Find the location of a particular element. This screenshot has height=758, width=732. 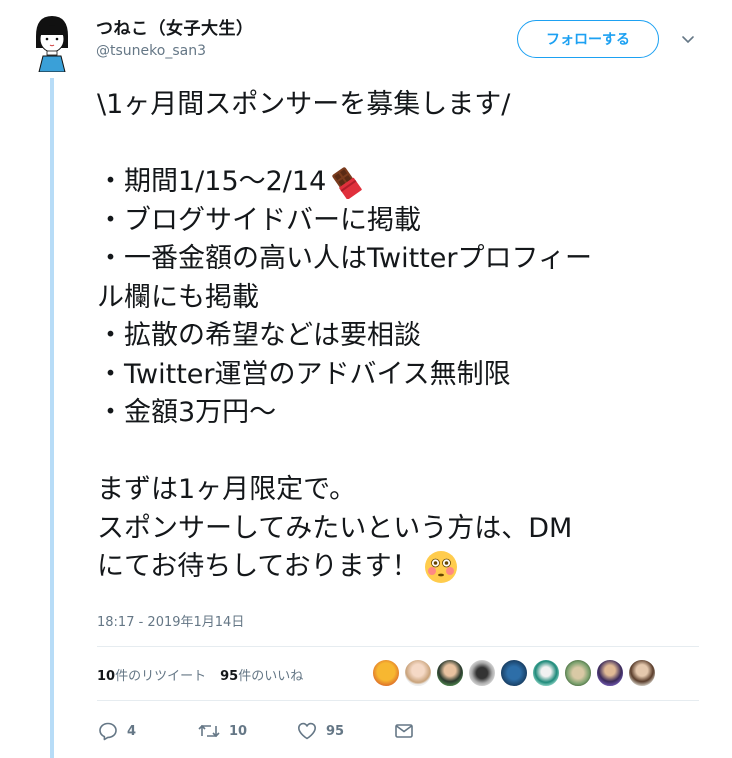

thread-line is located at coordinates (52, 418).